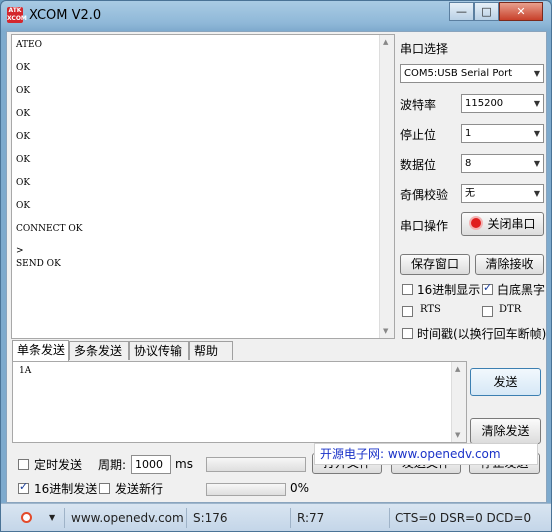 This screenshot has width=552, height=532. I want to click on send-progress-percent: 0%, so click(300, 488).